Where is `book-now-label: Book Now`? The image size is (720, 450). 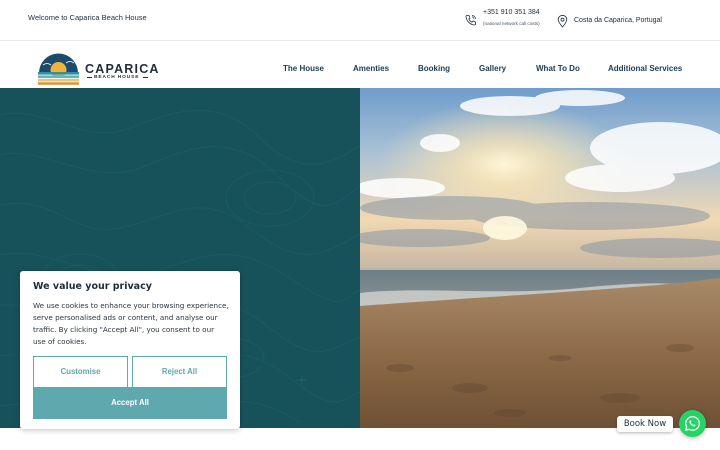 book-now-label: Book Now is located at coordinates (645, 424).